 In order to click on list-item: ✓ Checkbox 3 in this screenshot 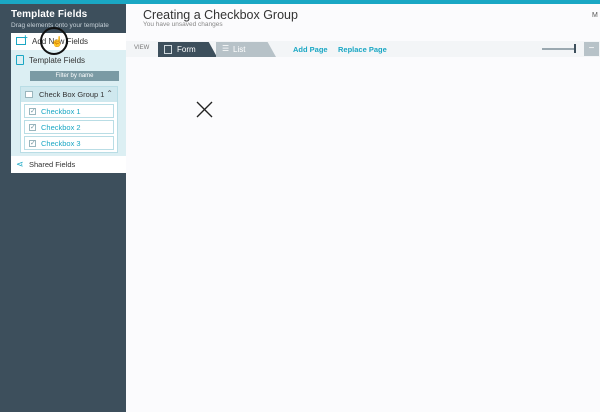, I will do `click(69, 143)`.